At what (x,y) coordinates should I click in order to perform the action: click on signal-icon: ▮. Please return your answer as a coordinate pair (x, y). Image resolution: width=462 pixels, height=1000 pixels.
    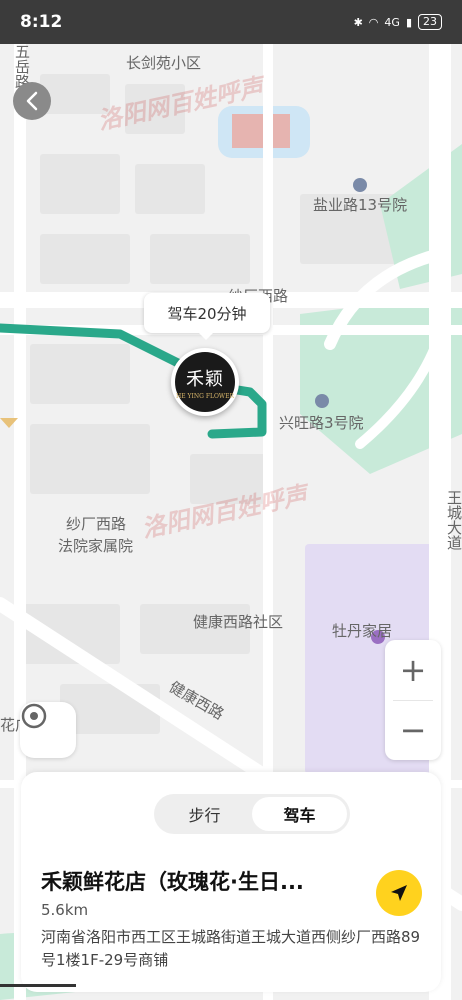
    Looking at the image, I should click on (408, 22).